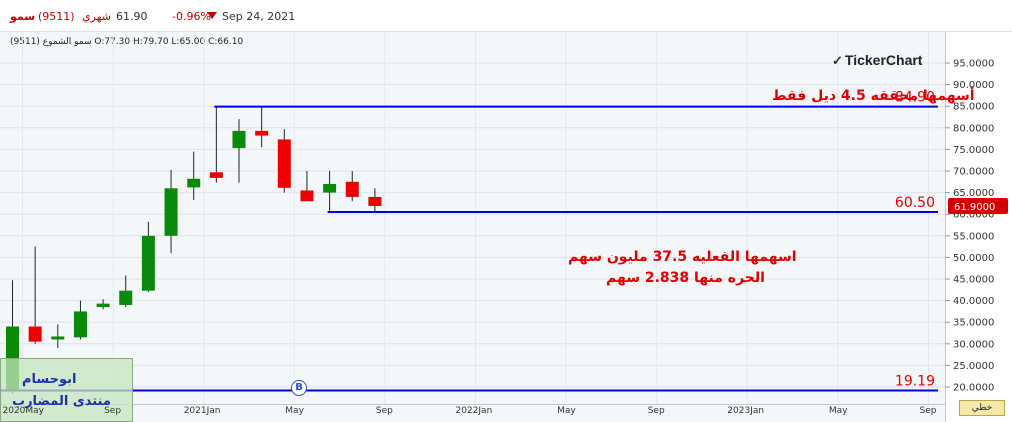  I want to click on author-name: ابوحسام, so click(49, 379).